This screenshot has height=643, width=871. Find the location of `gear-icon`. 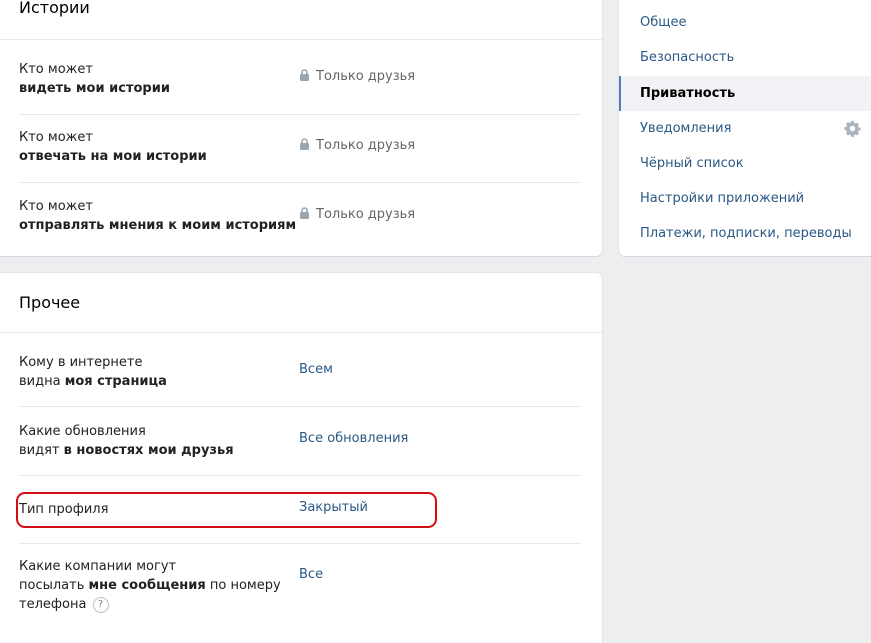

gear-icon is located at coordinates (852, 128).